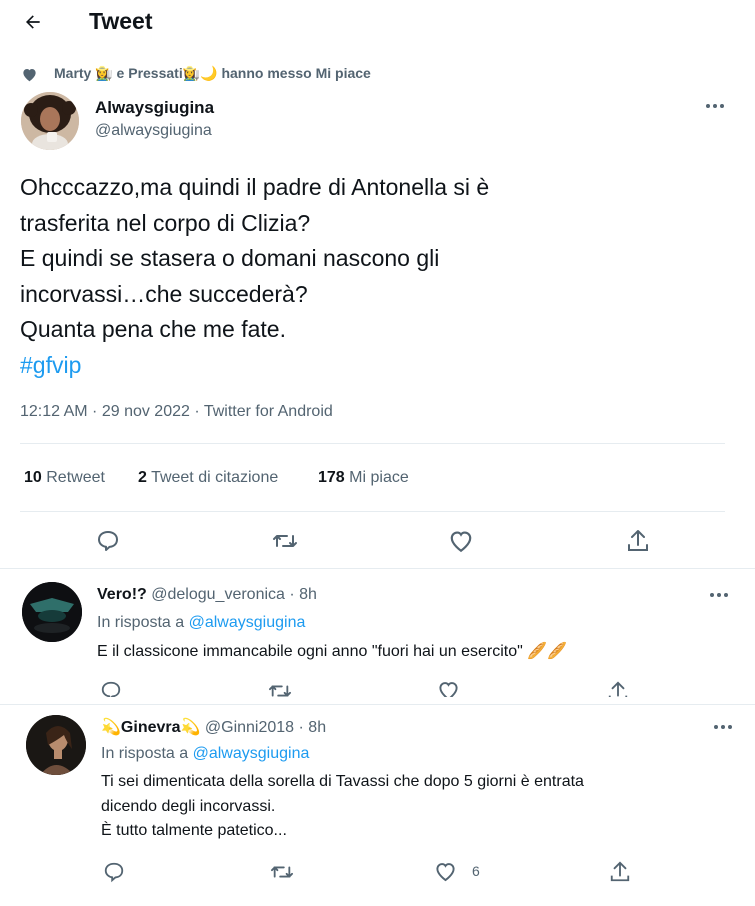 The height and width of the screenshot is (906, 755). Describe the element at coordinates (331, 477) in the screenshot. I see `stat-count: 178` at that location.